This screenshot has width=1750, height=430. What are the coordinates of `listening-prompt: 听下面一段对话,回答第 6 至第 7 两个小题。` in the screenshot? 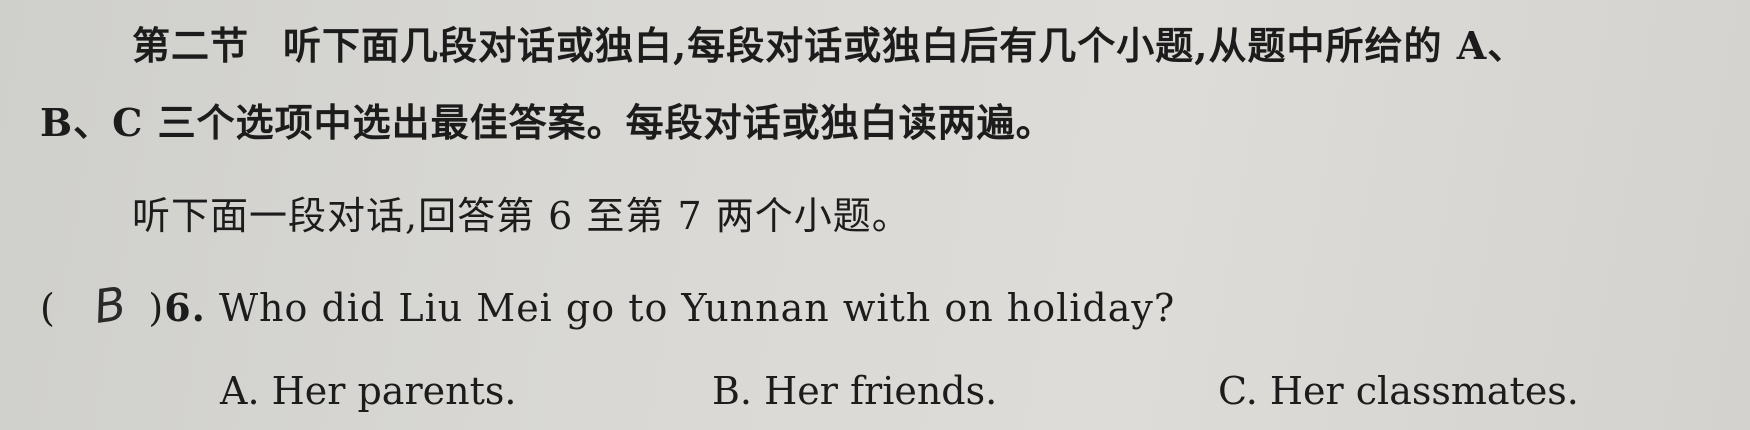 It's located at (521, 216).